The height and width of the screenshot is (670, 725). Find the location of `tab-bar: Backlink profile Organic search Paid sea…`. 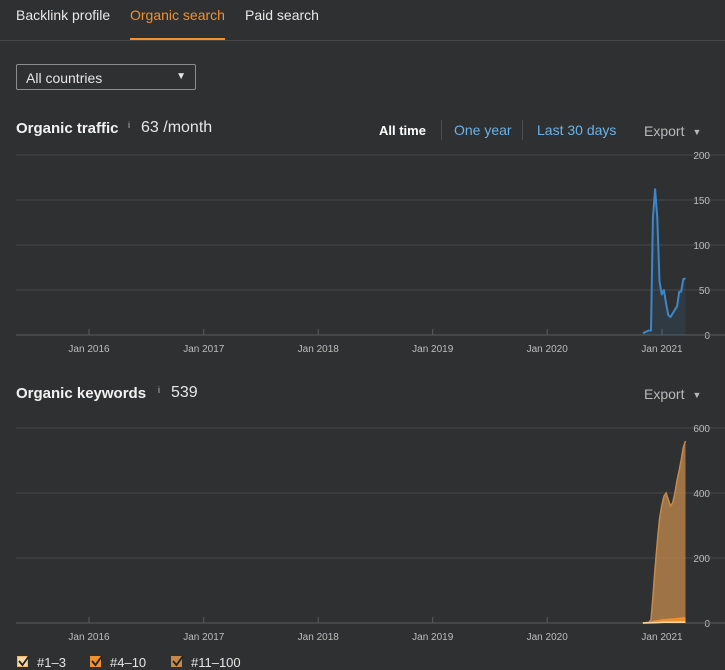

tab-bar: Backlink profile Organic search Paid sea… is located at coordinates (362, 20).